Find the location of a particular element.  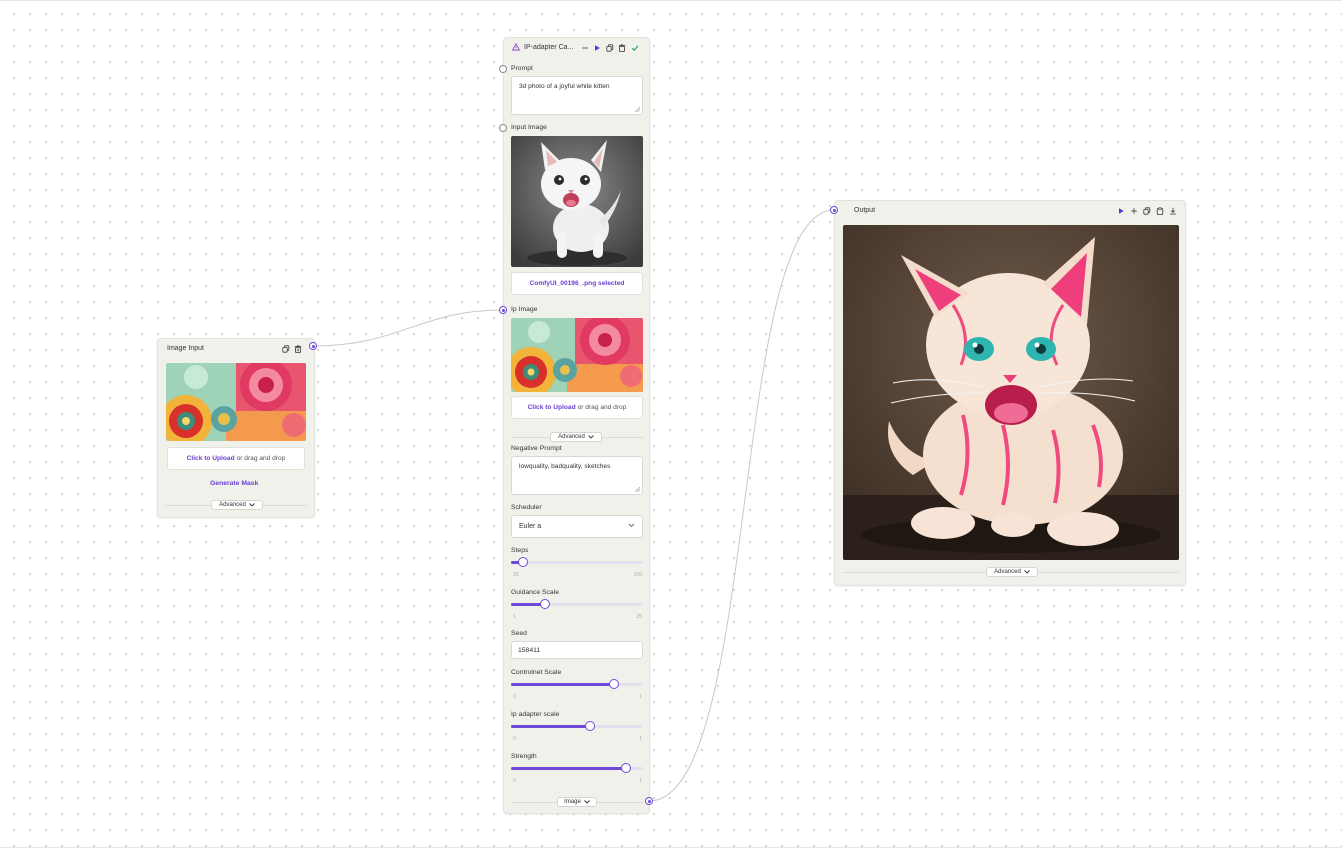

slider-min: 1 is located at coordinates (514, 617).